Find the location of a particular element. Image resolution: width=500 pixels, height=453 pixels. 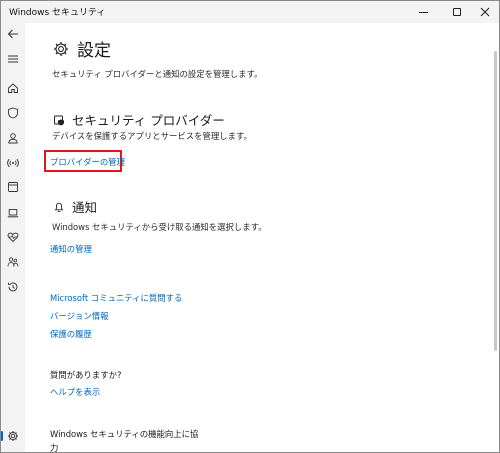

sidebar-item-settings is located at coordinates (11, 436).